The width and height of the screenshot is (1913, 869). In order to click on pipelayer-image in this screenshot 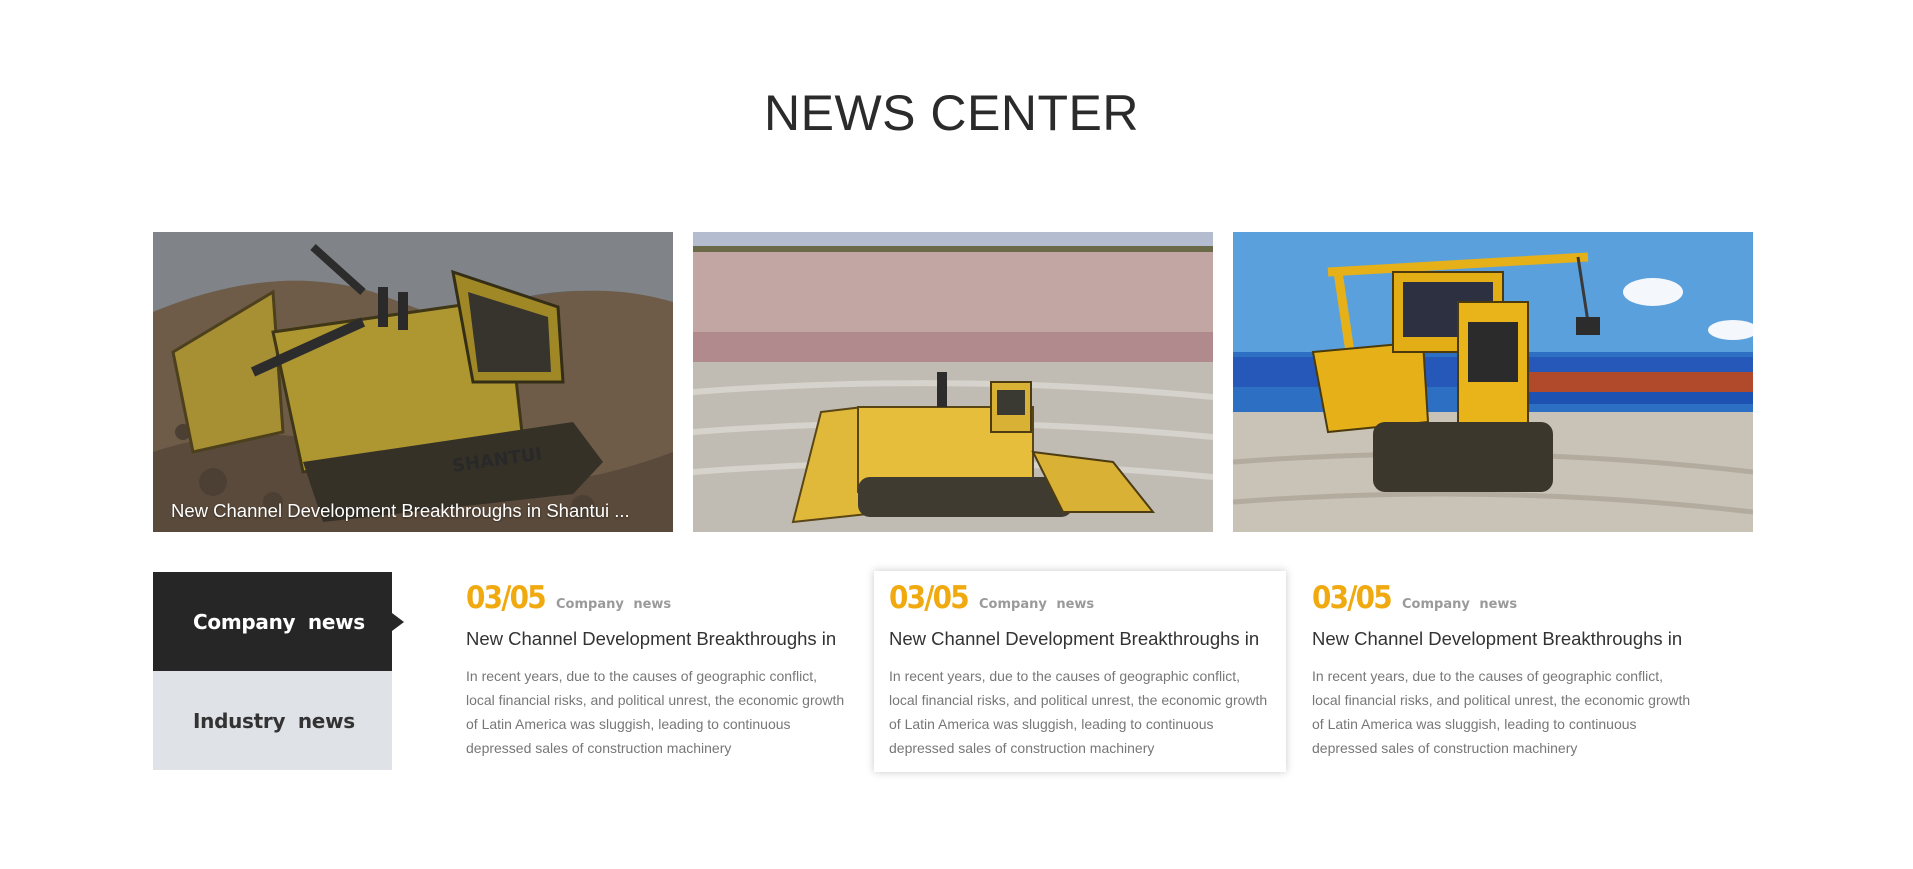, I will do `click(1493, 382)`.